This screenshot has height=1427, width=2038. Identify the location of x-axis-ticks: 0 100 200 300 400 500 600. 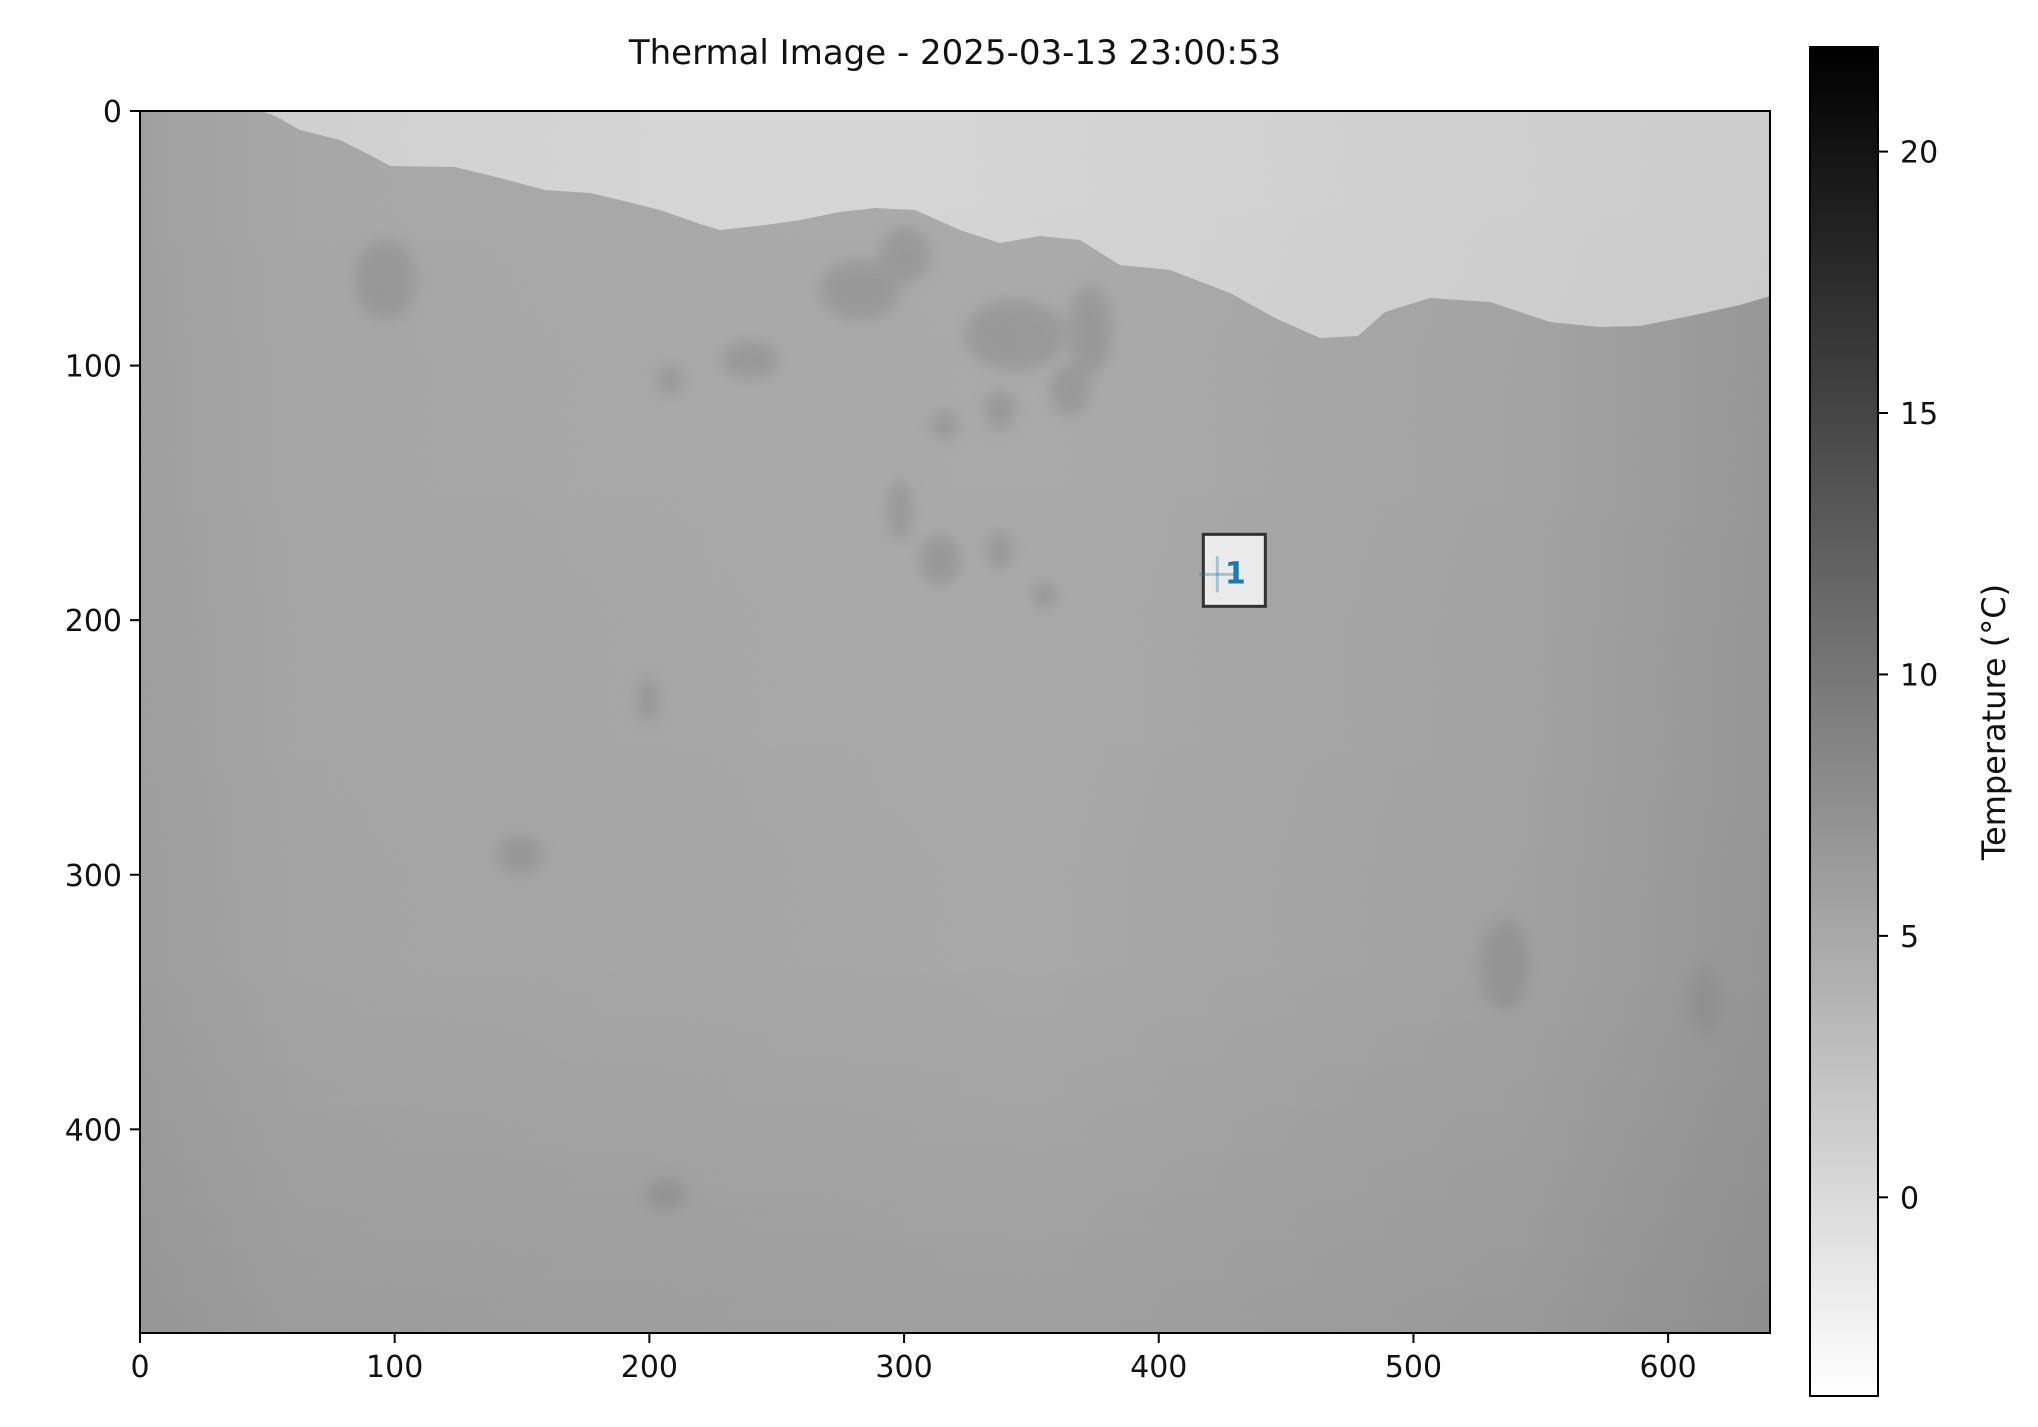
(913, 1359).